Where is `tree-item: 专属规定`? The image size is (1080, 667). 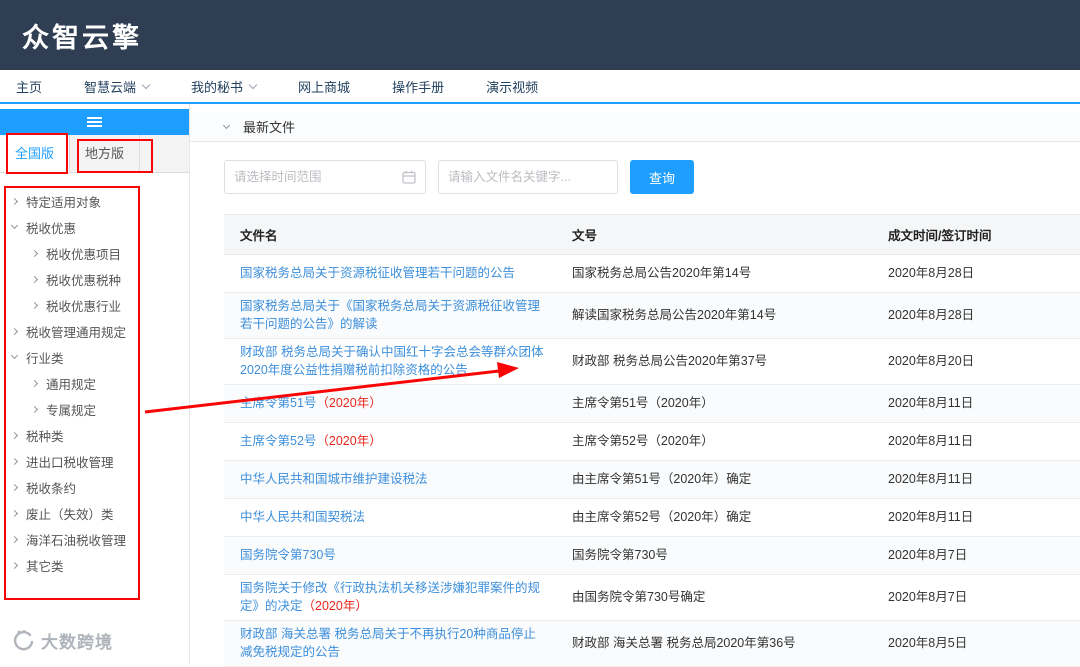 tree-item: 专属规定 is located at coordinates (94, 409).